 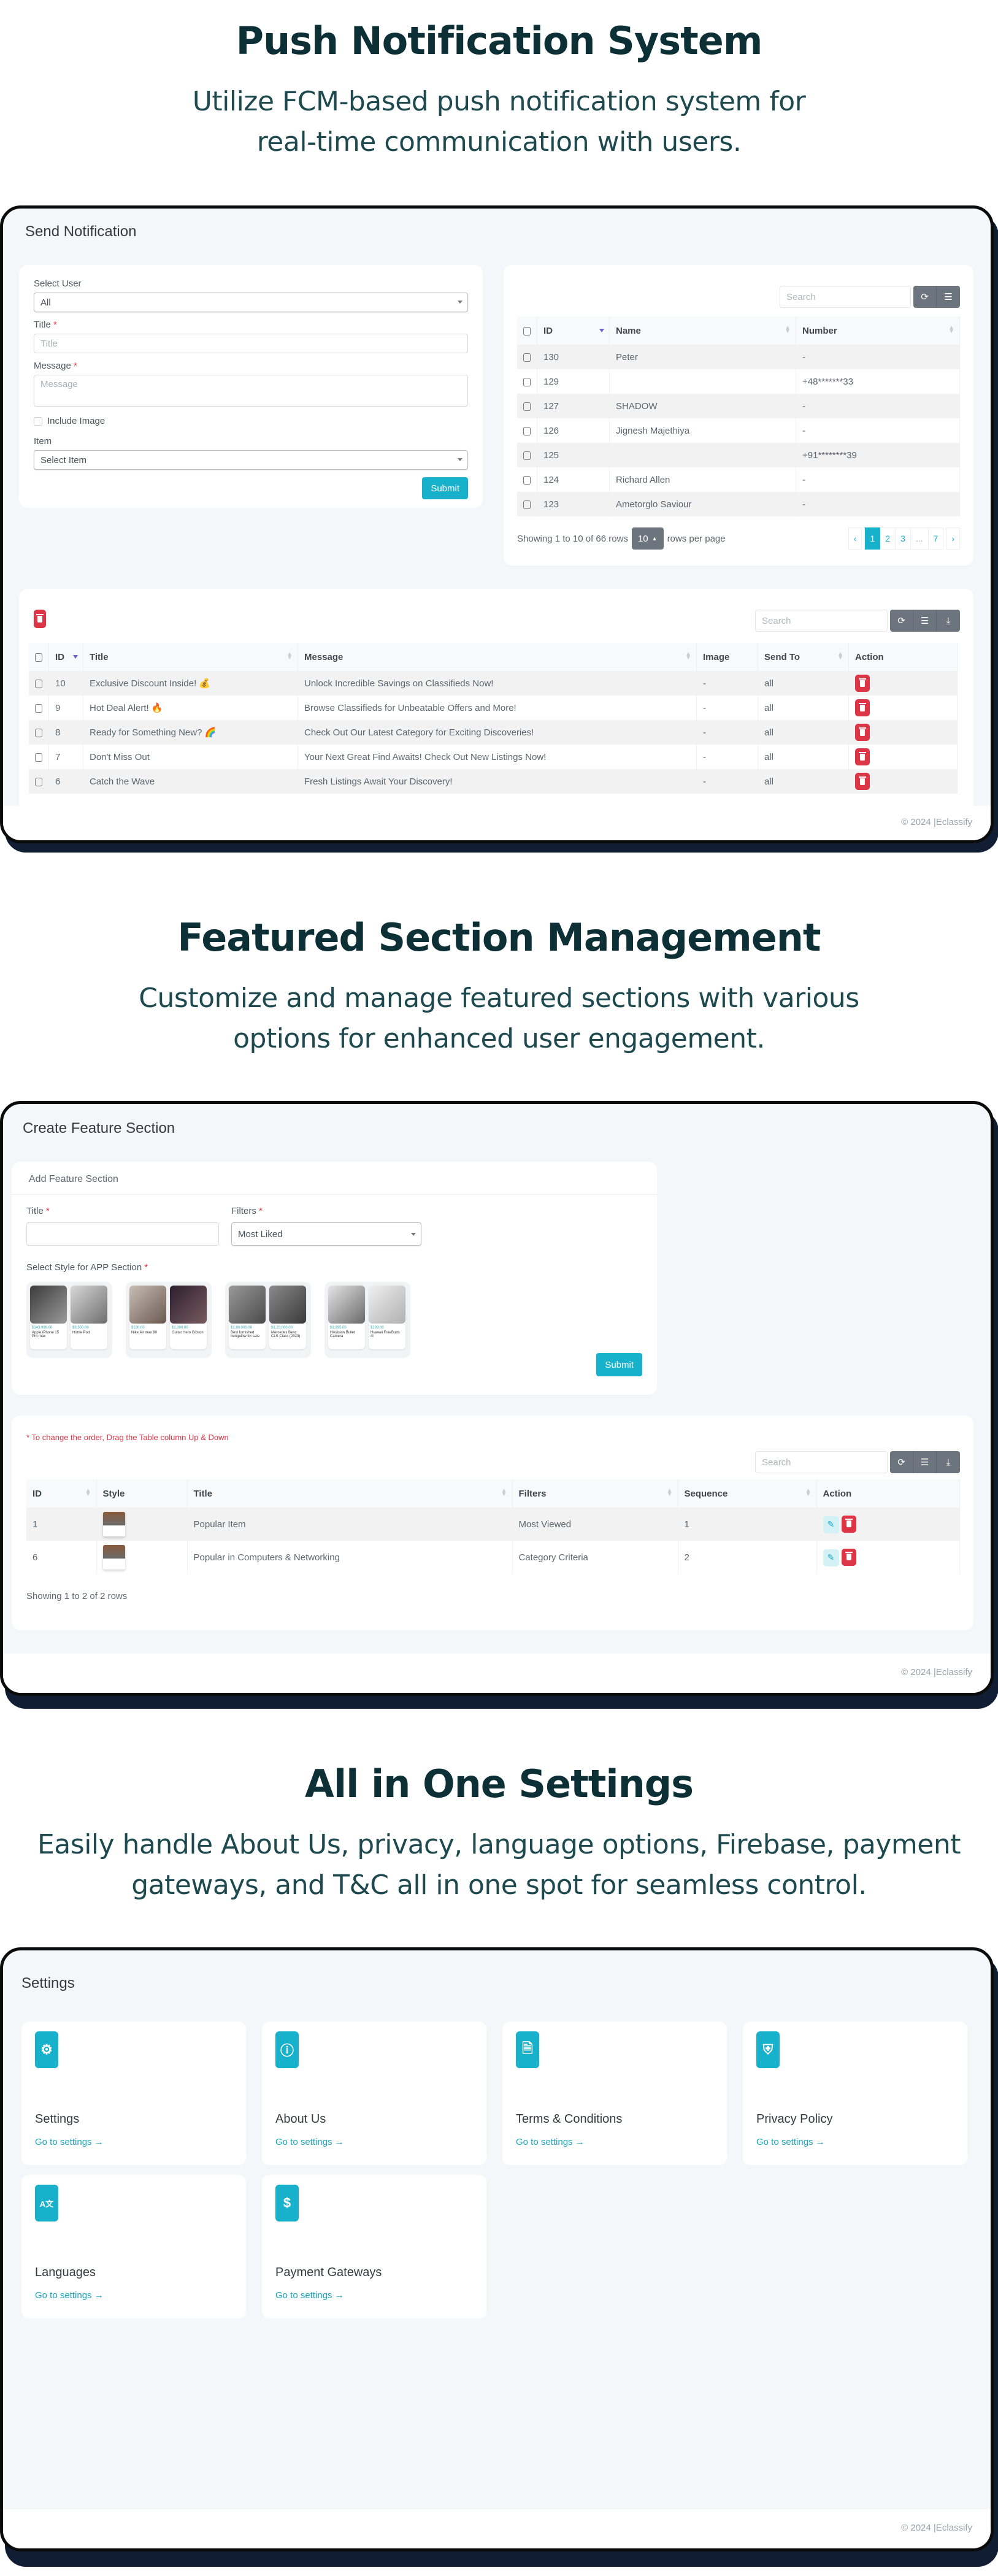 What do you see at coordinates (739, 479) in the screenshot?
I see `table-row: 124 Richard Allen -` at bounding box center [739, 479].